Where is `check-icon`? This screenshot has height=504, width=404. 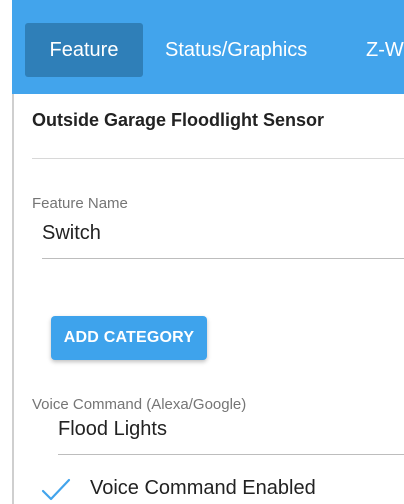
check-icon is located at coordinates (56, 490).